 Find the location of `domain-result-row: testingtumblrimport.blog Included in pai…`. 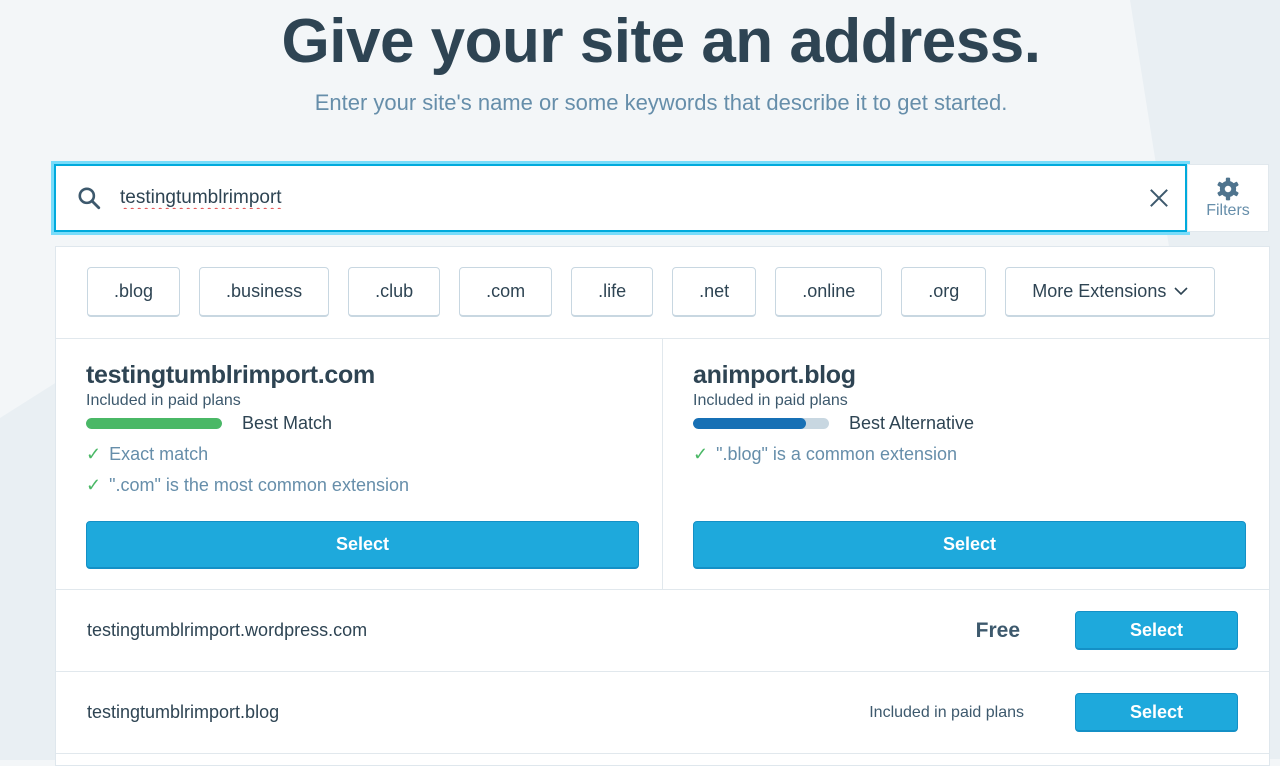

domain-result-row: testingtumblrimport.blog Included in pai… is located at coordinates (662, 713).